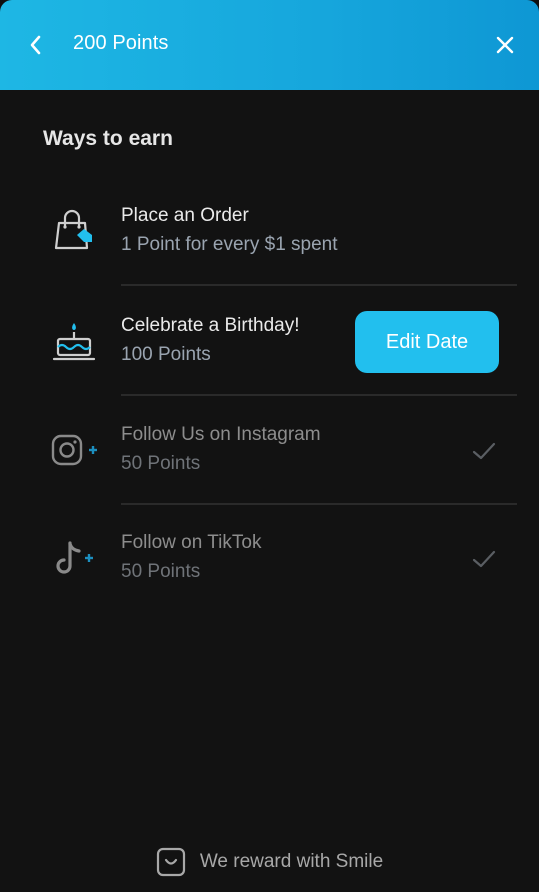 This screenshot has height=892, width=539. I want to click on earn-item-subtitle: 1 Point for every $1 spent, so click(229, 244).